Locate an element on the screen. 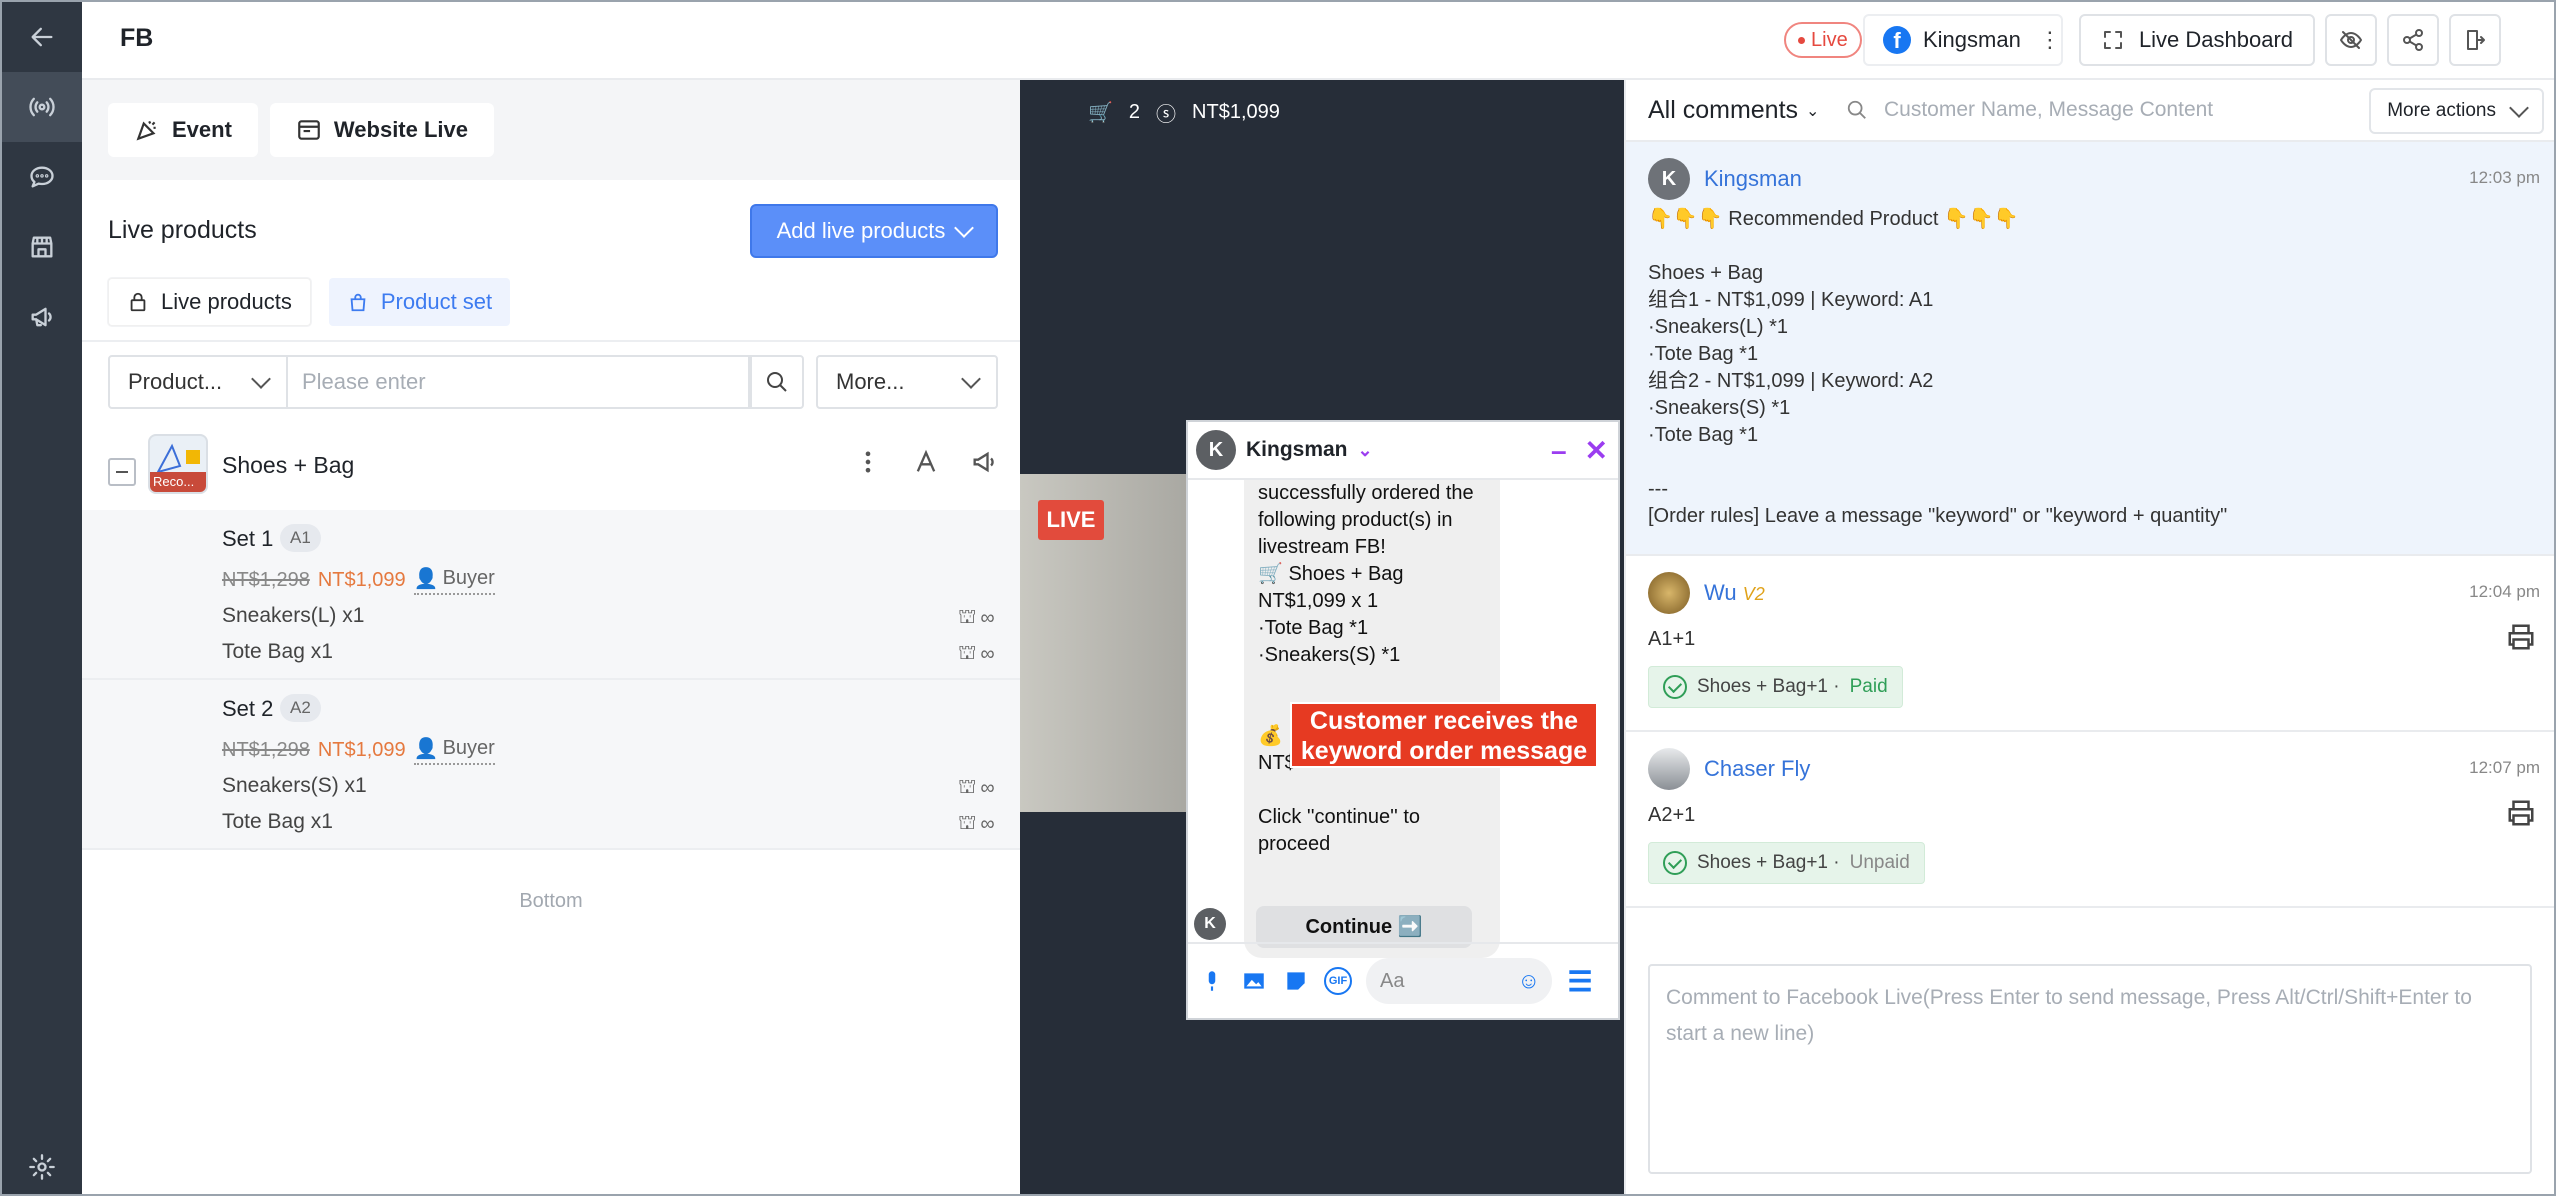  original-price: NT$1,298 is located at coordinates (266, 580).